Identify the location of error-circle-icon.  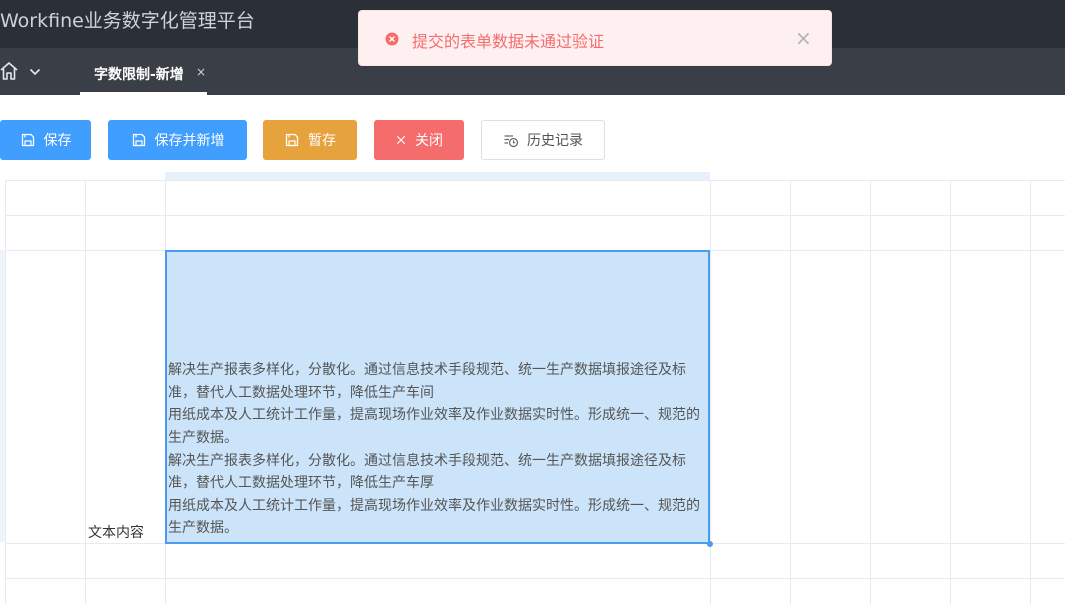
(392, 39).